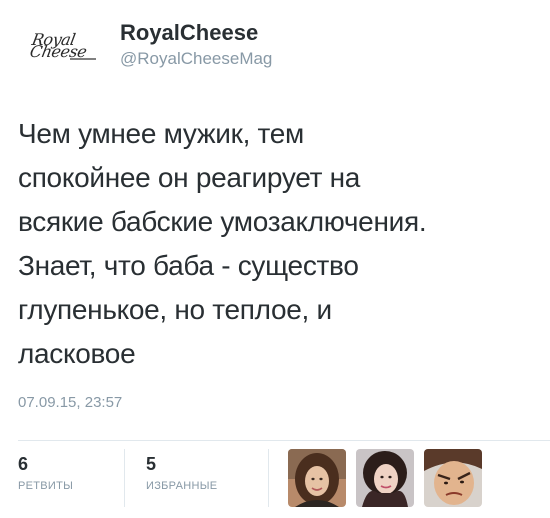 This screenshot has width=550, height=518. What do you see at coordinates (181, 473) in the screenshot?
I see `favorites-stat: 5 ИЗБРАННЫЕ` at bounding box center [181, 473].